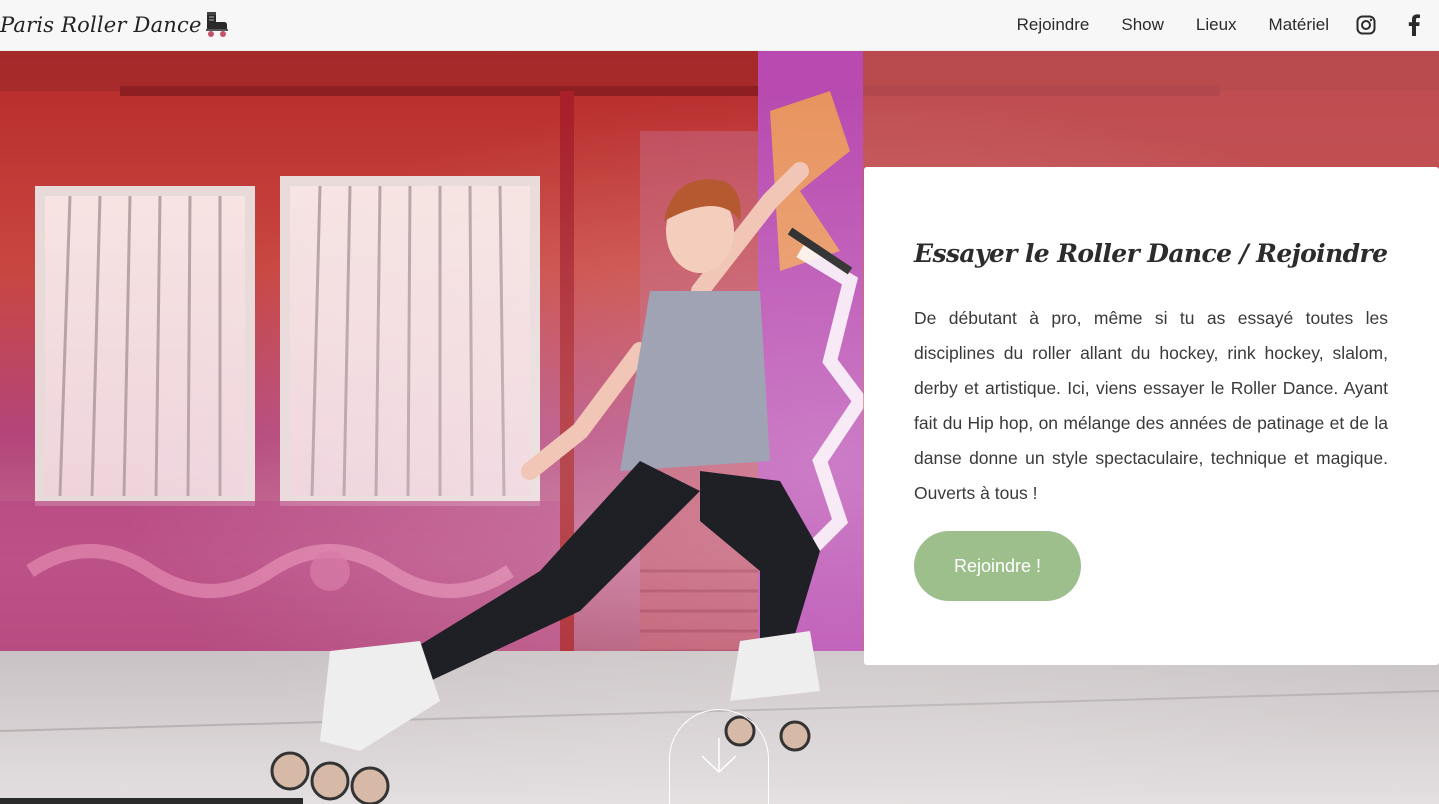 This screenshot has width=1439, height=804. What do you see at coordinates (1142, 25) in the screenshot?
I see `nav-link-show: Show` at bounding box center [1142, 25].